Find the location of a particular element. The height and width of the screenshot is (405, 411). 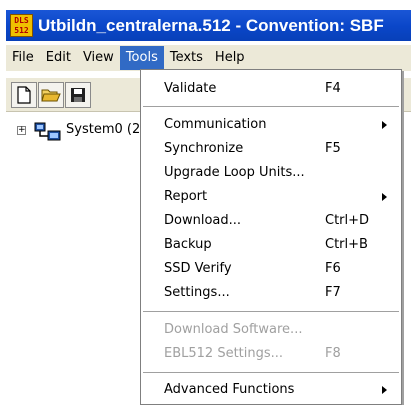

menu-item-shortcut: Ctrl+B is located at coordinates (346, 244).